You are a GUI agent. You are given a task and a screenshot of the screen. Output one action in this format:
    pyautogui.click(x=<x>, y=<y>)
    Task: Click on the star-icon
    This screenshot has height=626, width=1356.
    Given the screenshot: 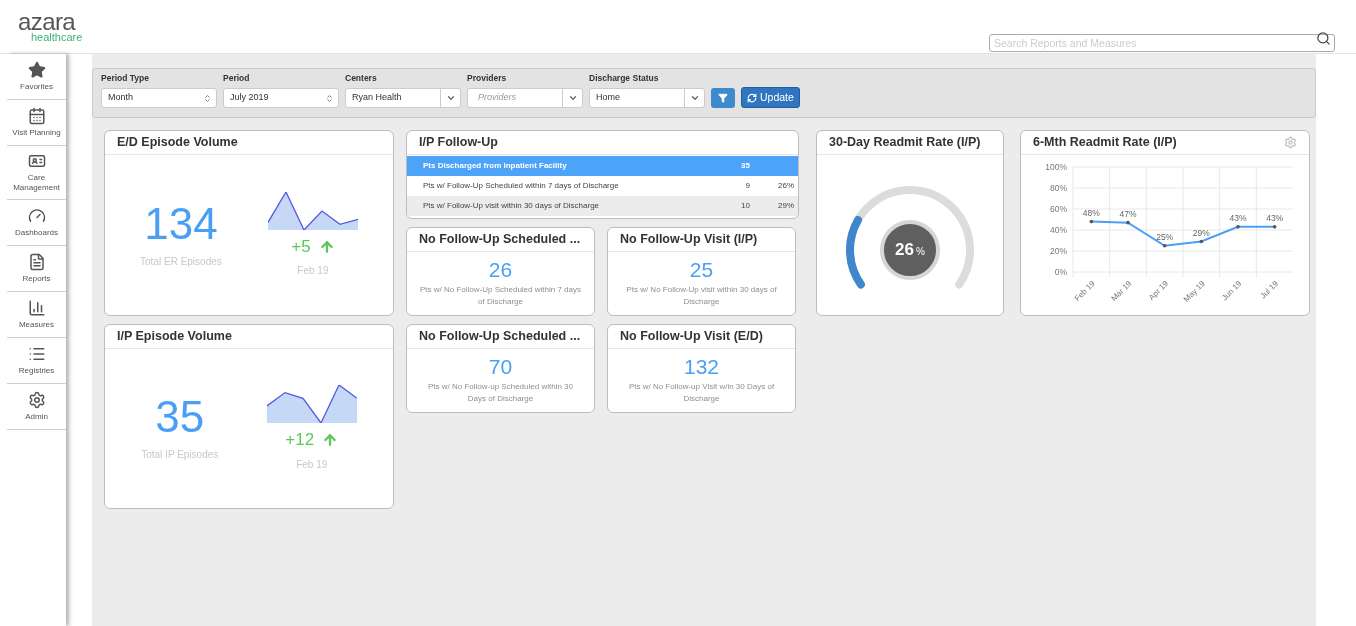 What is the action you would take?
    pyautogui.click(x=36, y=70)
    